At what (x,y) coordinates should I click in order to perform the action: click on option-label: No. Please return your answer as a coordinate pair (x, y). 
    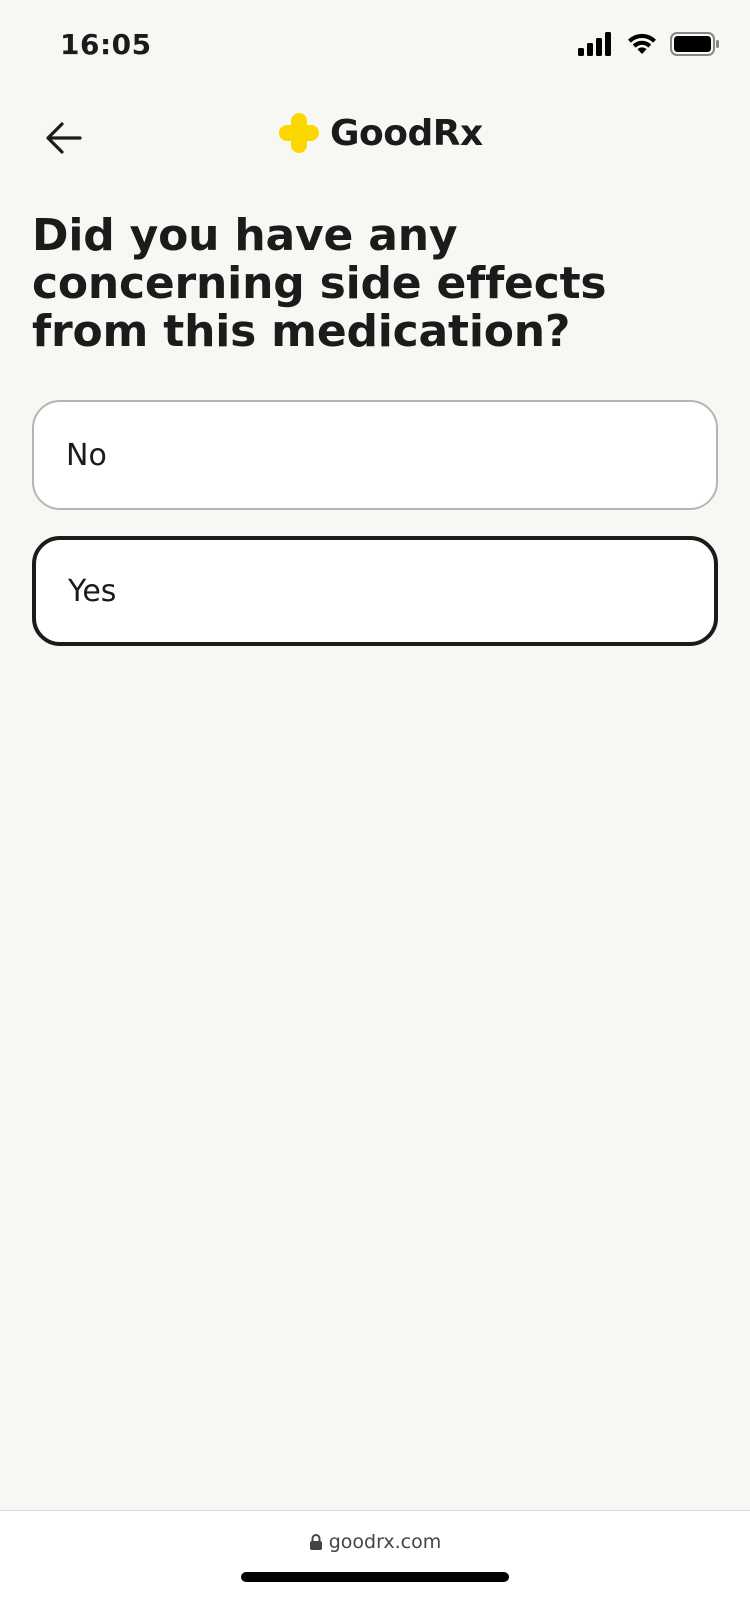
    Looking at the image, I should click on (86, 455).